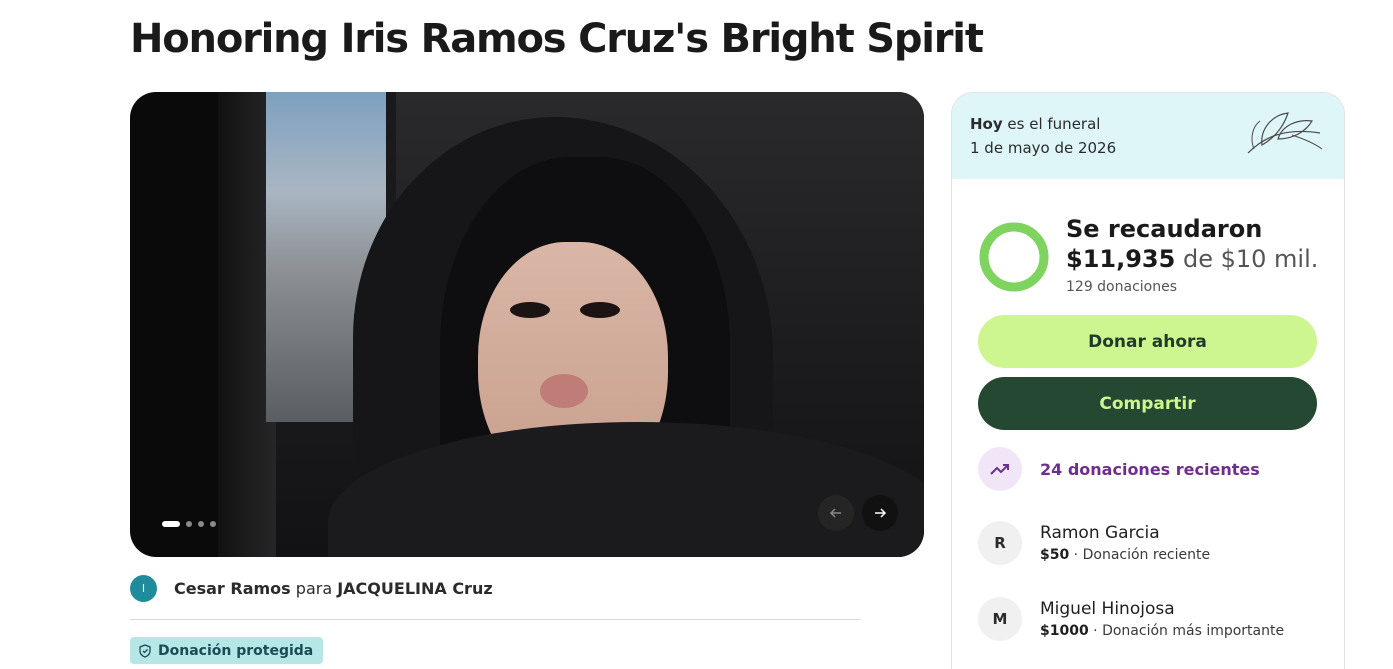  I want to click on arrow-left-icon, so click(835, 513).